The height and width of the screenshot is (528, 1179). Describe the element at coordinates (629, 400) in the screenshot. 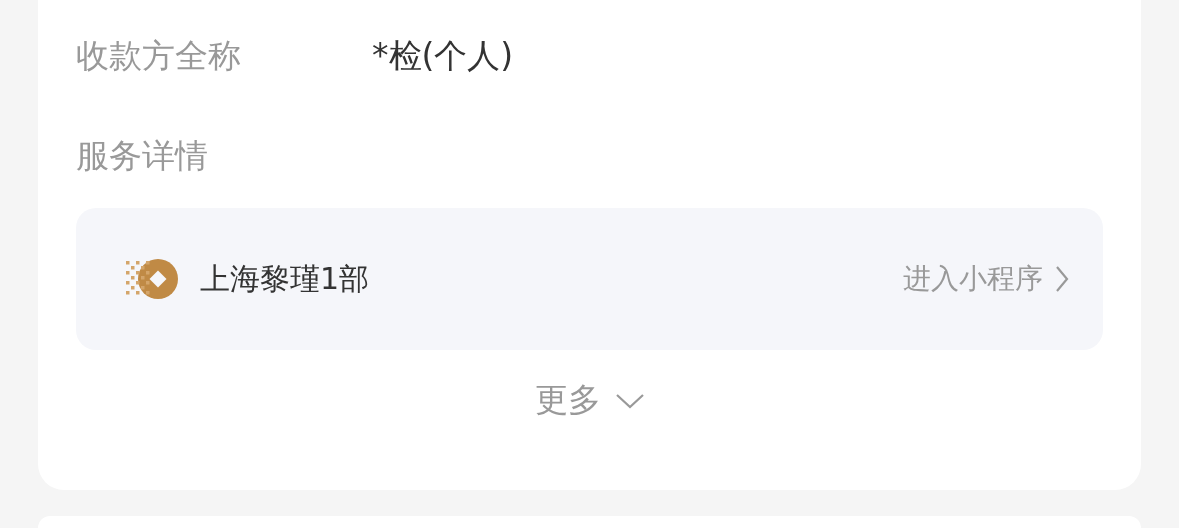

I see `chevron-down-icon` at that location.